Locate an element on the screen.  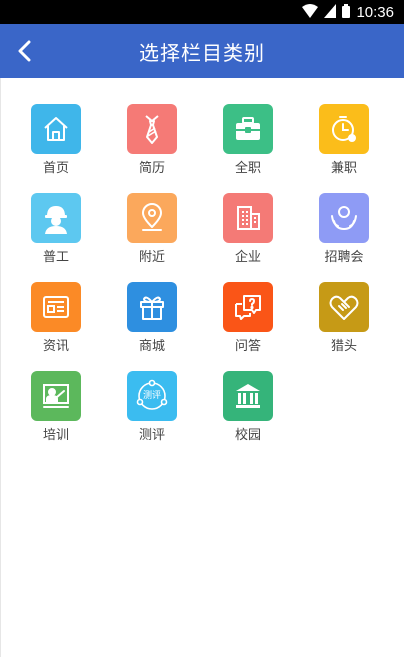
category-parttime: 兼职 is located at coordinates (344, 148).